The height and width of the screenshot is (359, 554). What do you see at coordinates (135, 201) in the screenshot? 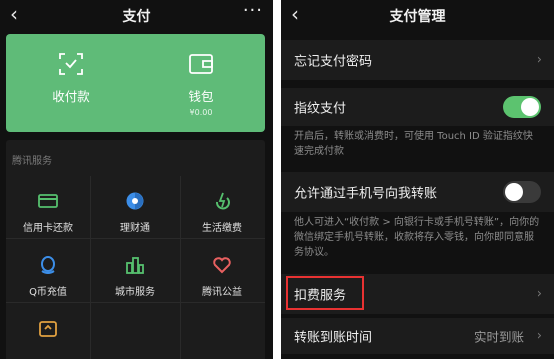
I see `wealth-icon` at bounding box center [135, 201].